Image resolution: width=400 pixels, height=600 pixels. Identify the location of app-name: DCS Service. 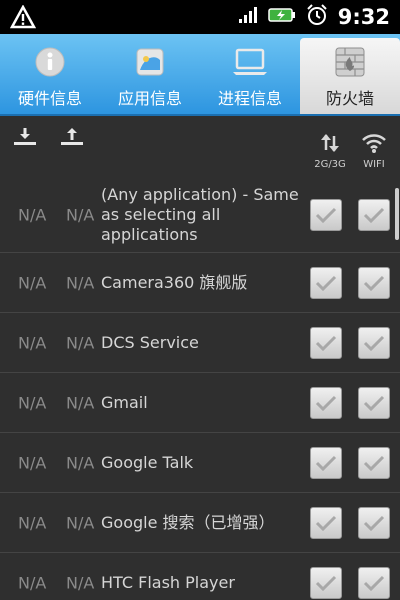
(150, 342).